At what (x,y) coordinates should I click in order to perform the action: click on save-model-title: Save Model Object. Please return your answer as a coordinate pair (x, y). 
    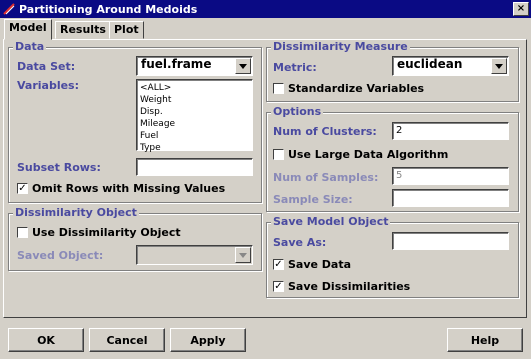
    Looking at the image, I should click on (331, 221).